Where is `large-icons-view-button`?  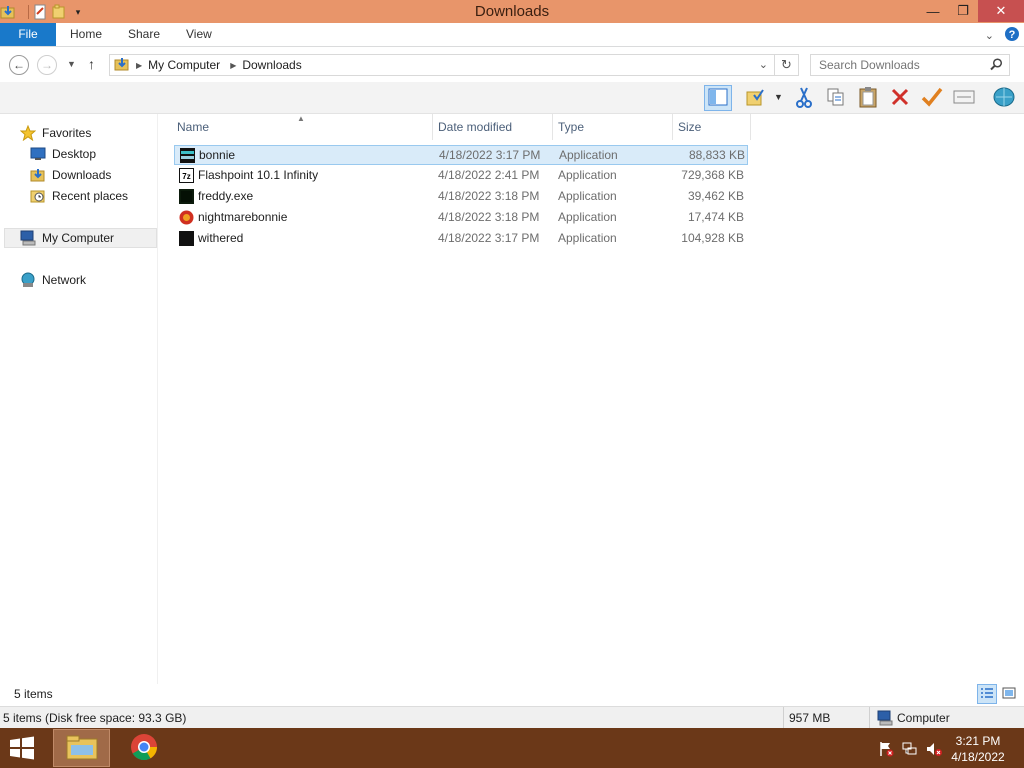
large-icons-view-button is located at coordinates (1009, 694).